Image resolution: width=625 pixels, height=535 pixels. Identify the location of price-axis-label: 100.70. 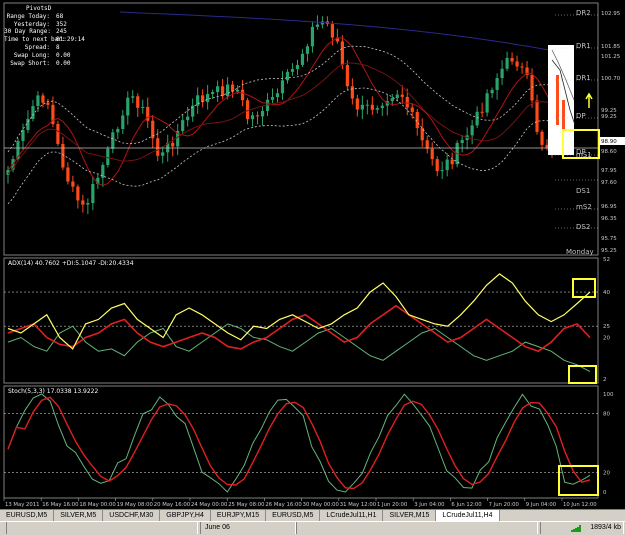
(611, 79).